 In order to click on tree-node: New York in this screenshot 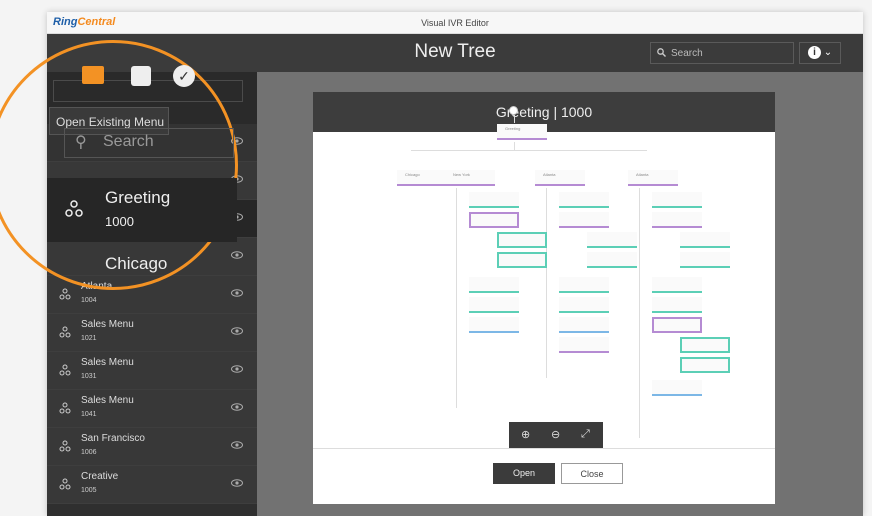, I will do `click(470, 178)`.